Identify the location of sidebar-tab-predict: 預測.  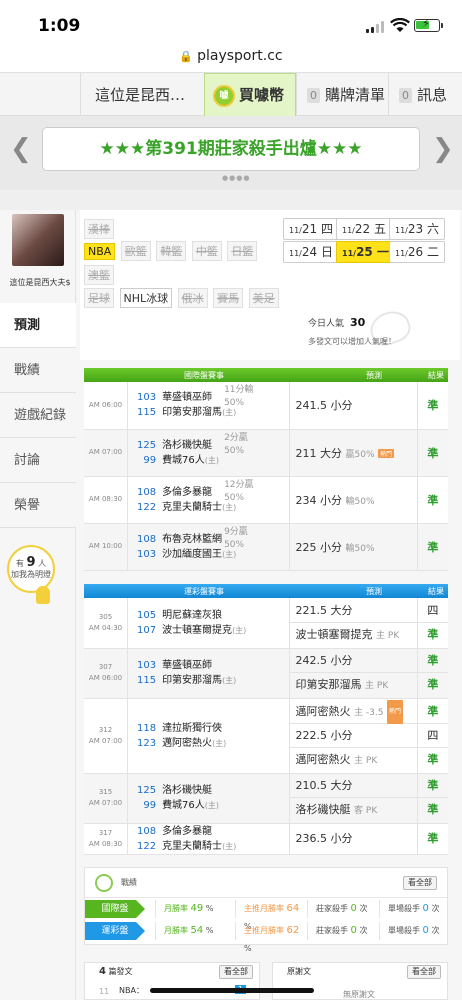
(38, 325).